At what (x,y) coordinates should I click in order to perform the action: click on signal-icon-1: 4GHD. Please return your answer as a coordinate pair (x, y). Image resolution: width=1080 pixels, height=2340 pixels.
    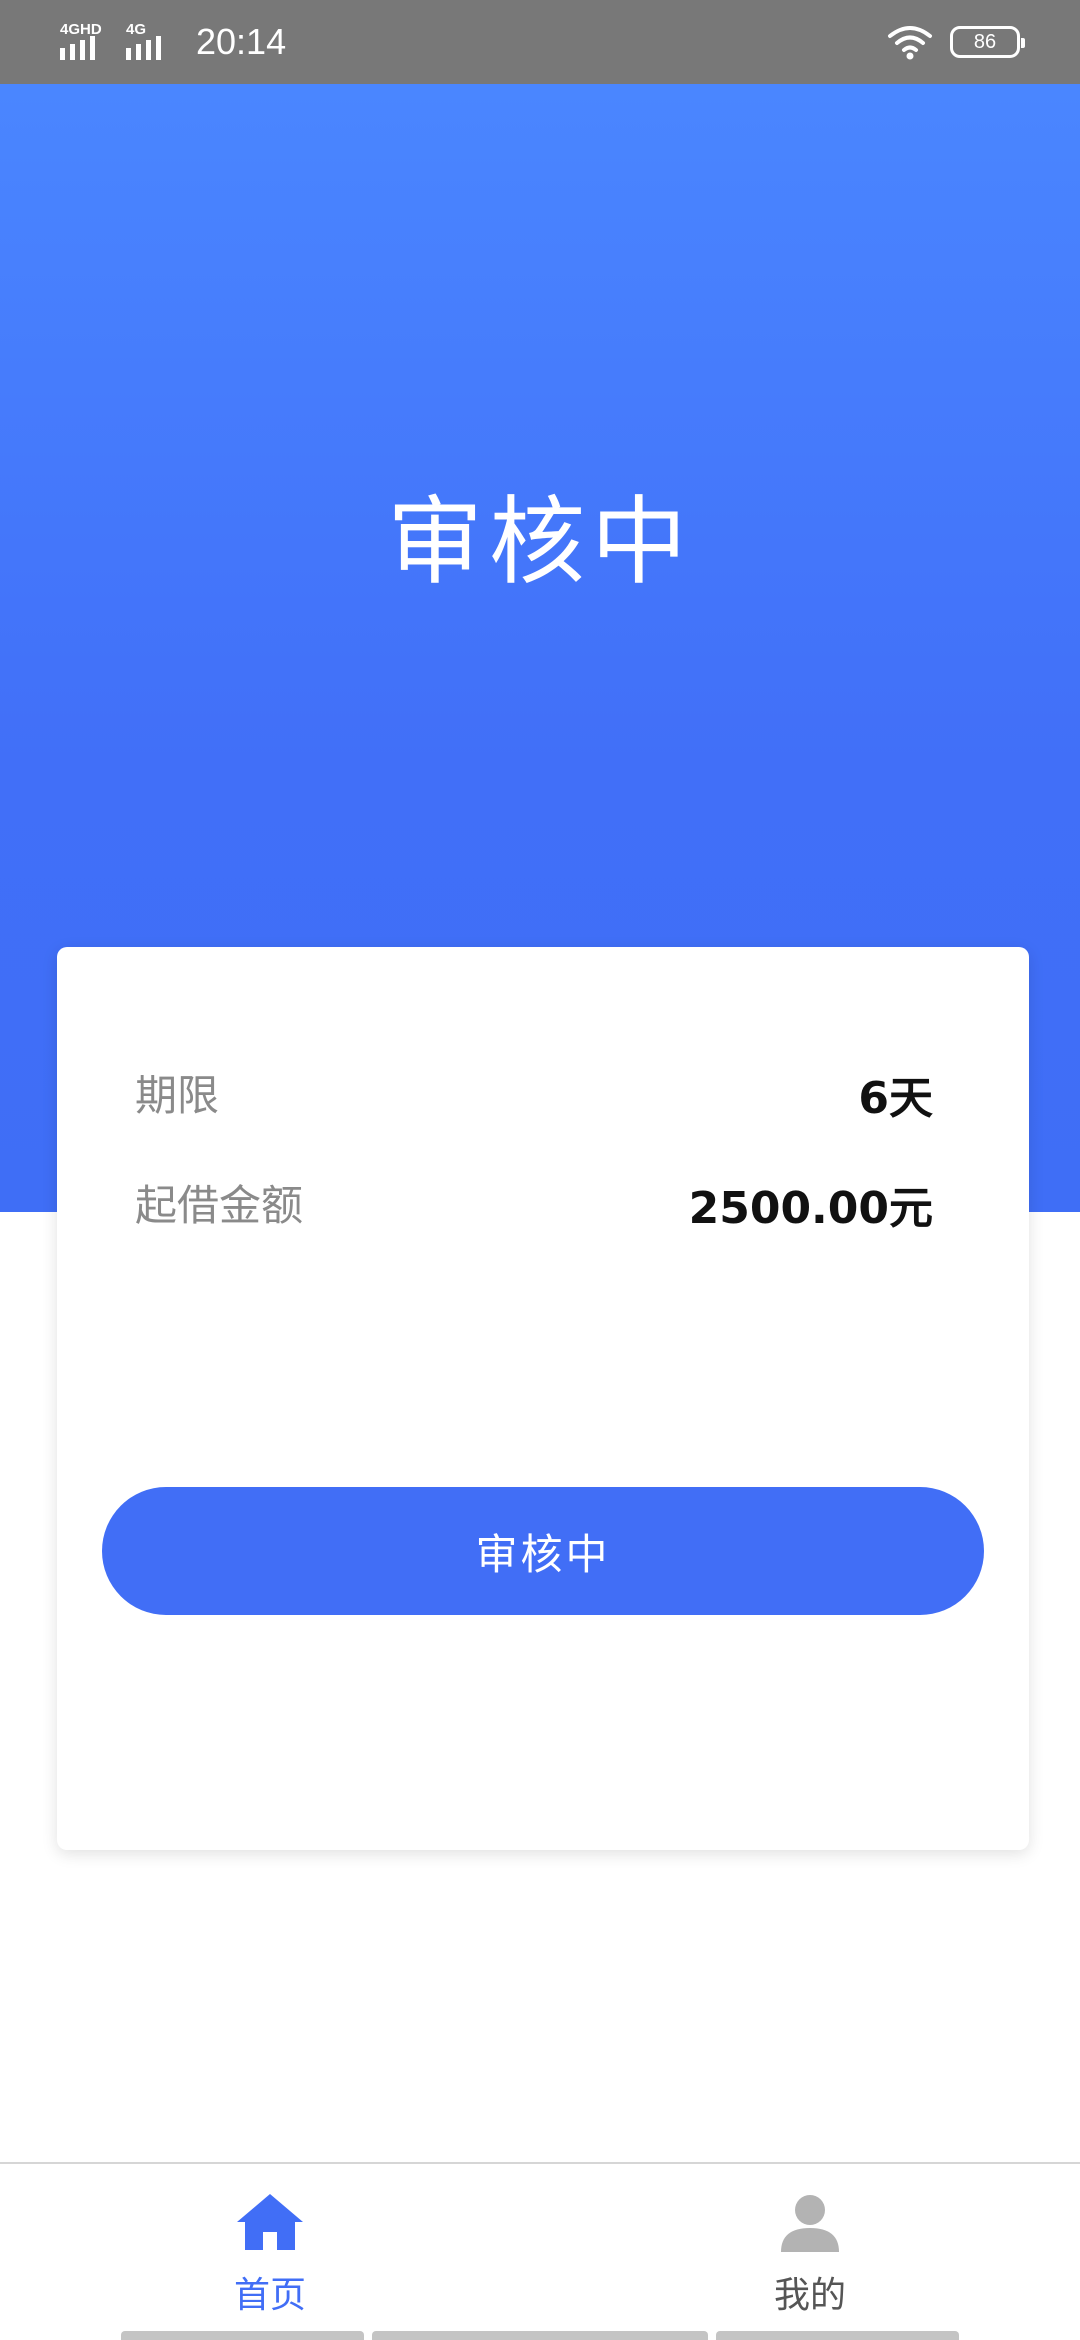
    Looking at the image, I should click on (85, 42).